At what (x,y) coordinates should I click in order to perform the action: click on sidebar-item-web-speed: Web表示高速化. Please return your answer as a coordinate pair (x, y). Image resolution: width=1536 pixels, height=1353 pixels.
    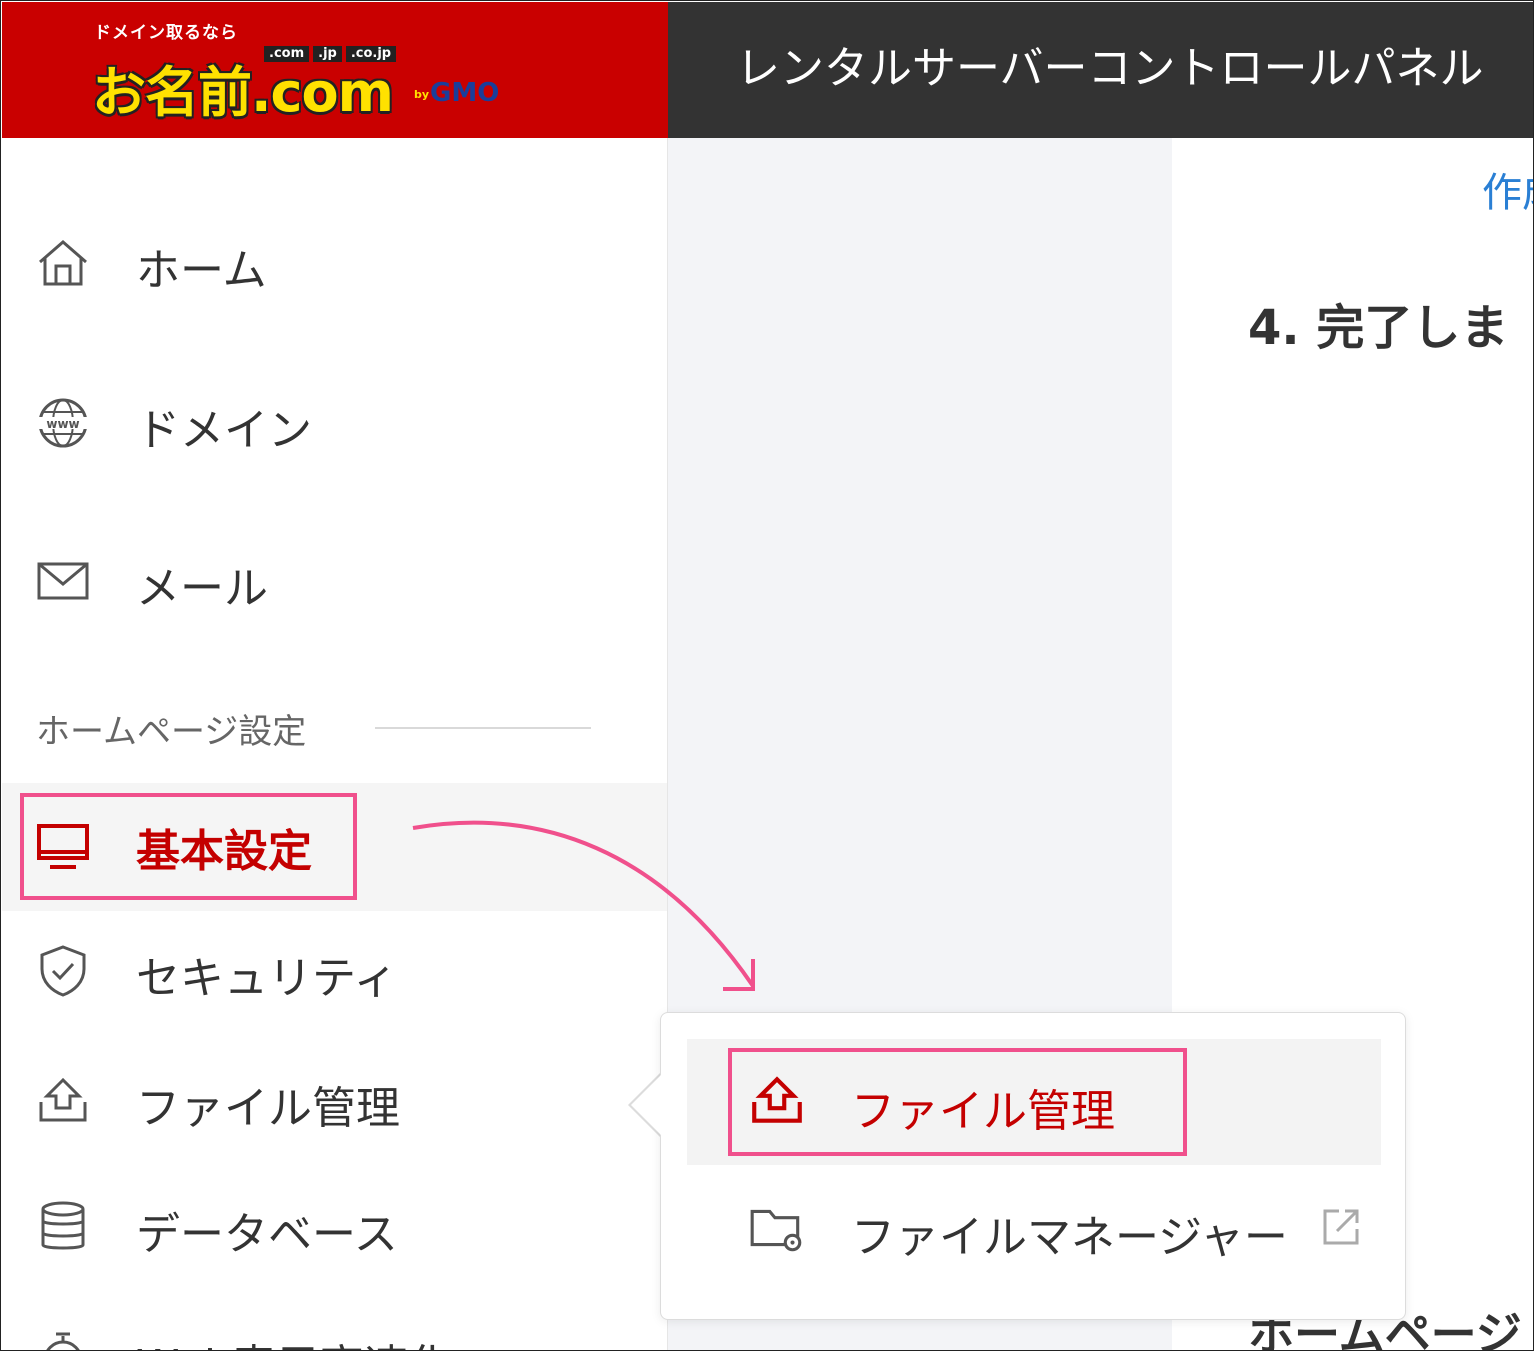
    Looking at the image, I should click on (334, 1321).